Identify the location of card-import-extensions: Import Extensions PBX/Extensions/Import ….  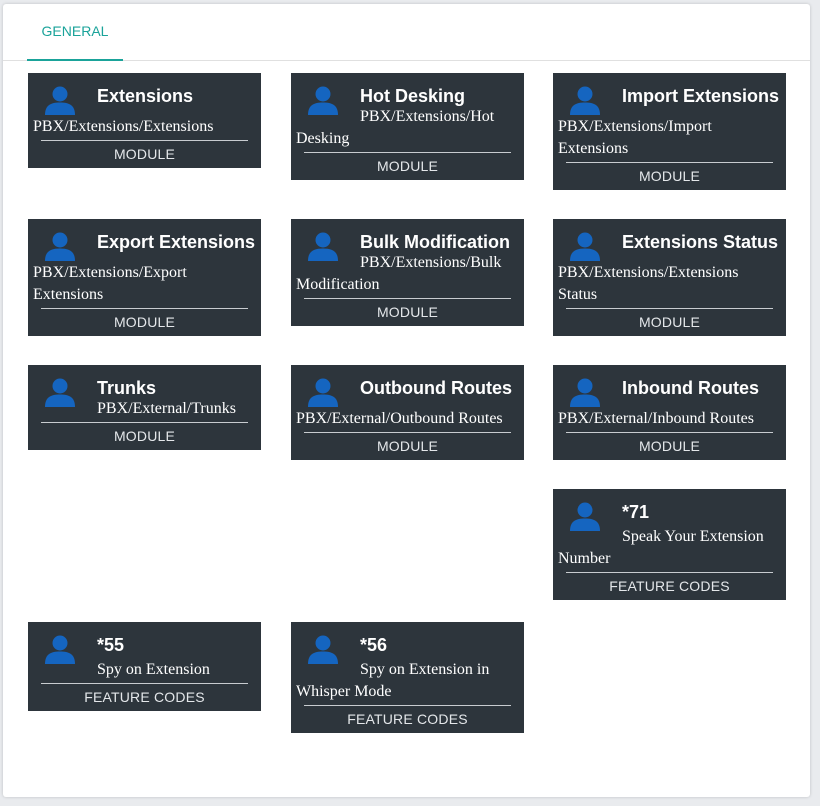
(669, 131).